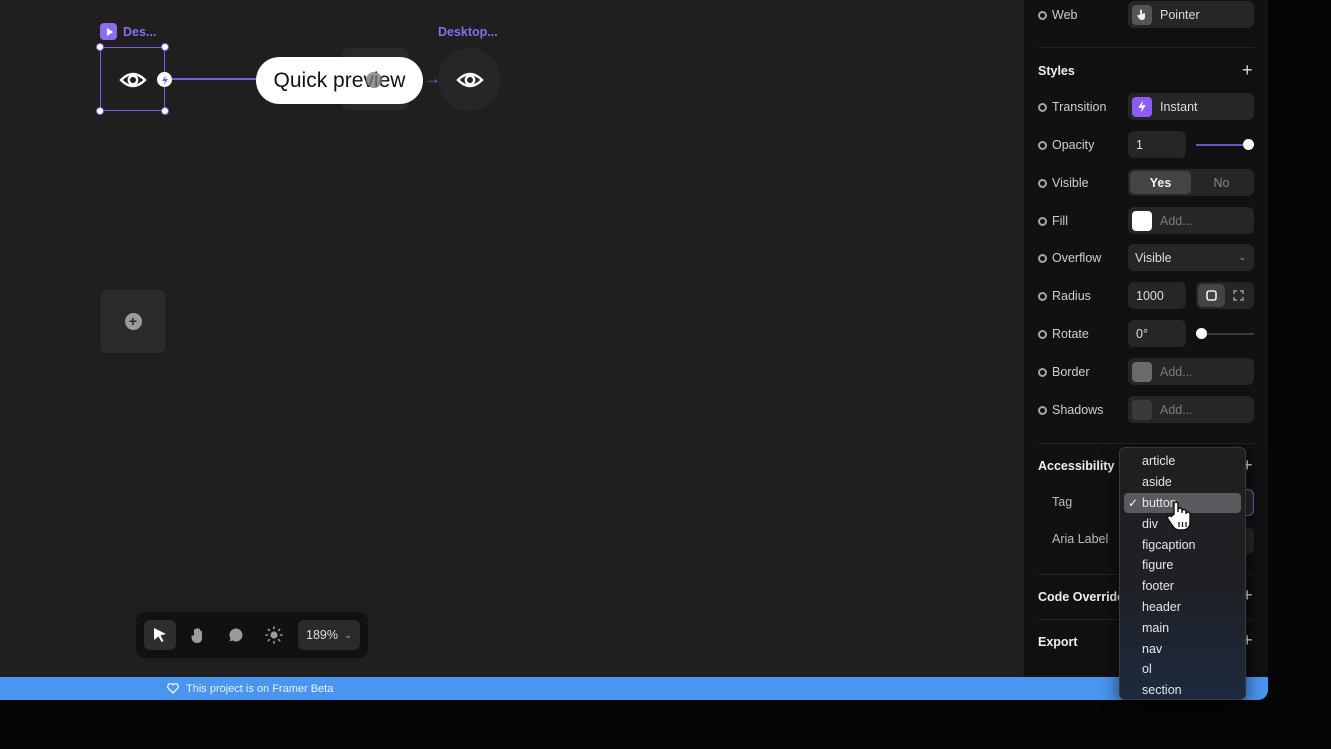 This screenshot has width=1331, height=749. What do you see at coordinates (1056, 71) in the screenshot?
I see `styles-section-title: Styles` at bounding box center [1056, 71].